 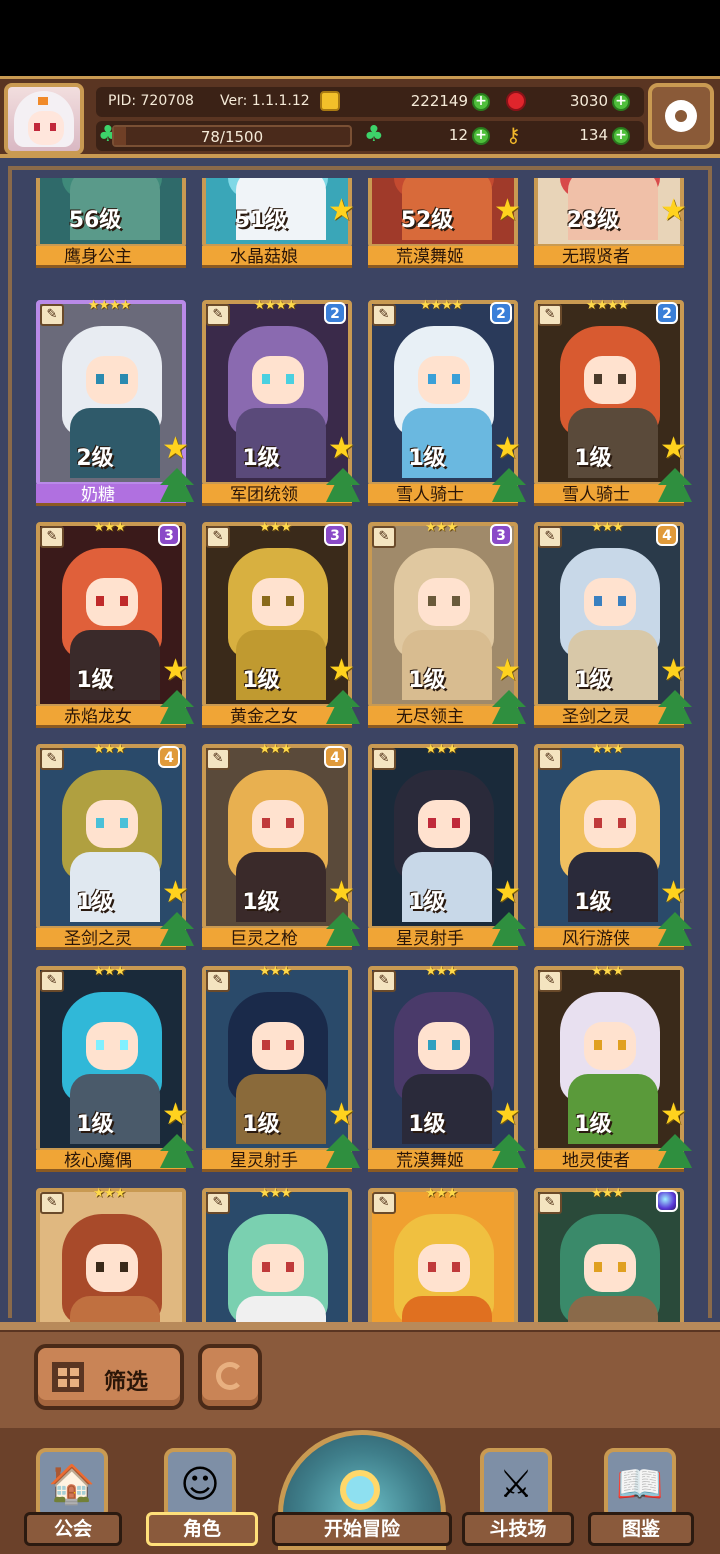 I want to click on key-amount: 134, so click(x=593, y=135).